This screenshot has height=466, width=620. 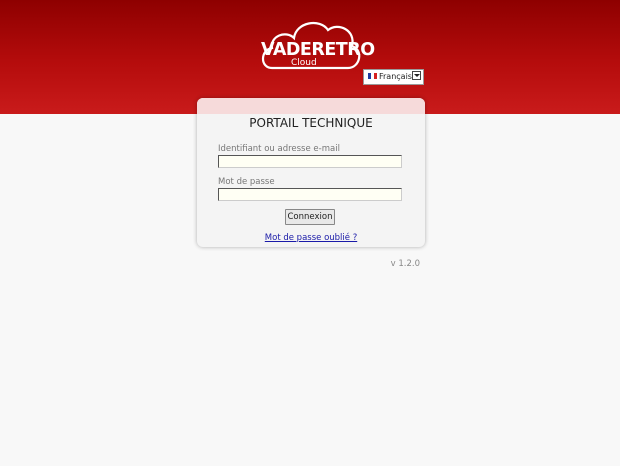 What do you see at coordinates (311, 106) in the screenshot?
I see `panel-top-band` at bounding box center [311, 106].